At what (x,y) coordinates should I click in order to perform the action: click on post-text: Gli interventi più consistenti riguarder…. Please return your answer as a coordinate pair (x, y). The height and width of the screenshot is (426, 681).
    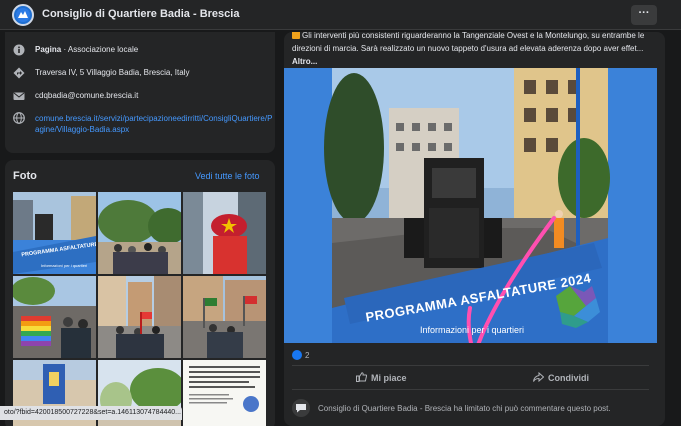
    Looking at the image, I should click on (472, 50).